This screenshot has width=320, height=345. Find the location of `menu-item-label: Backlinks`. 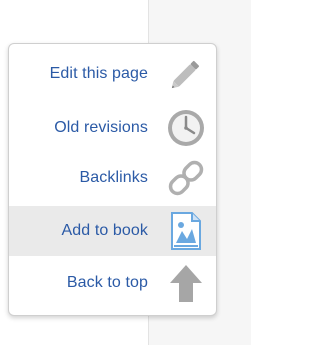

menu-item-label: Backlinks is located at coordinates (113, 177).